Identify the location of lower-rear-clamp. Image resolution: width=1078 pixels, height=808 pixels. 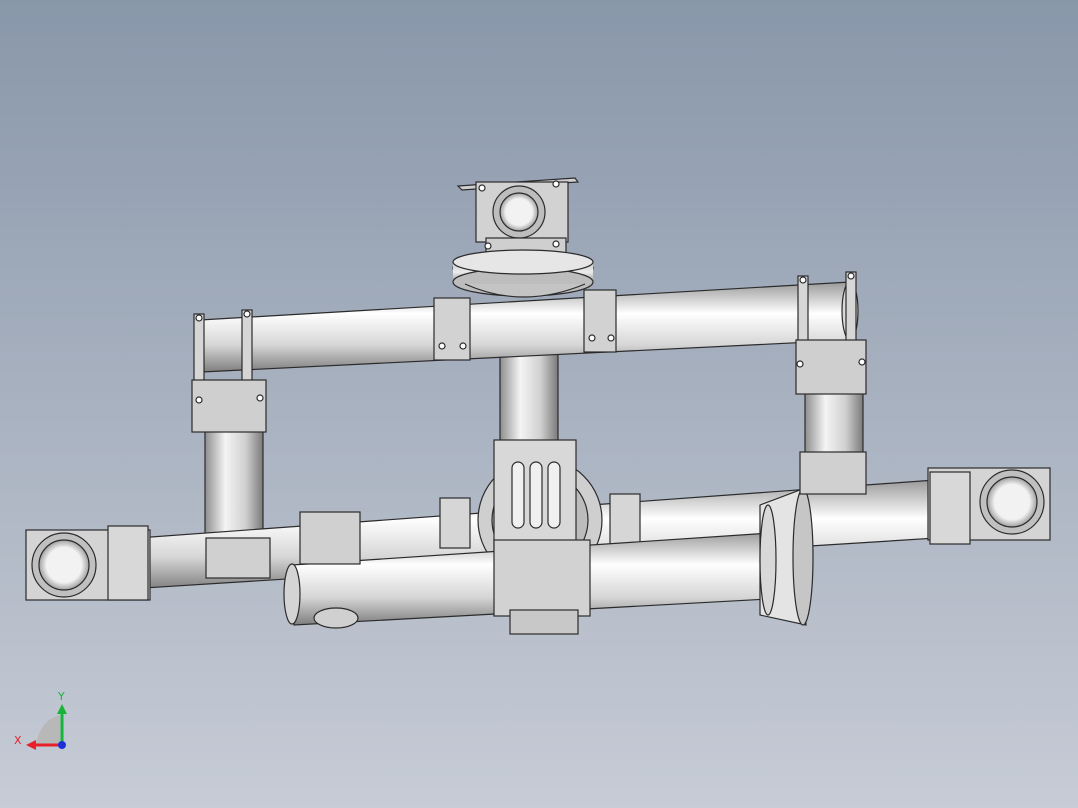
(330, 538).